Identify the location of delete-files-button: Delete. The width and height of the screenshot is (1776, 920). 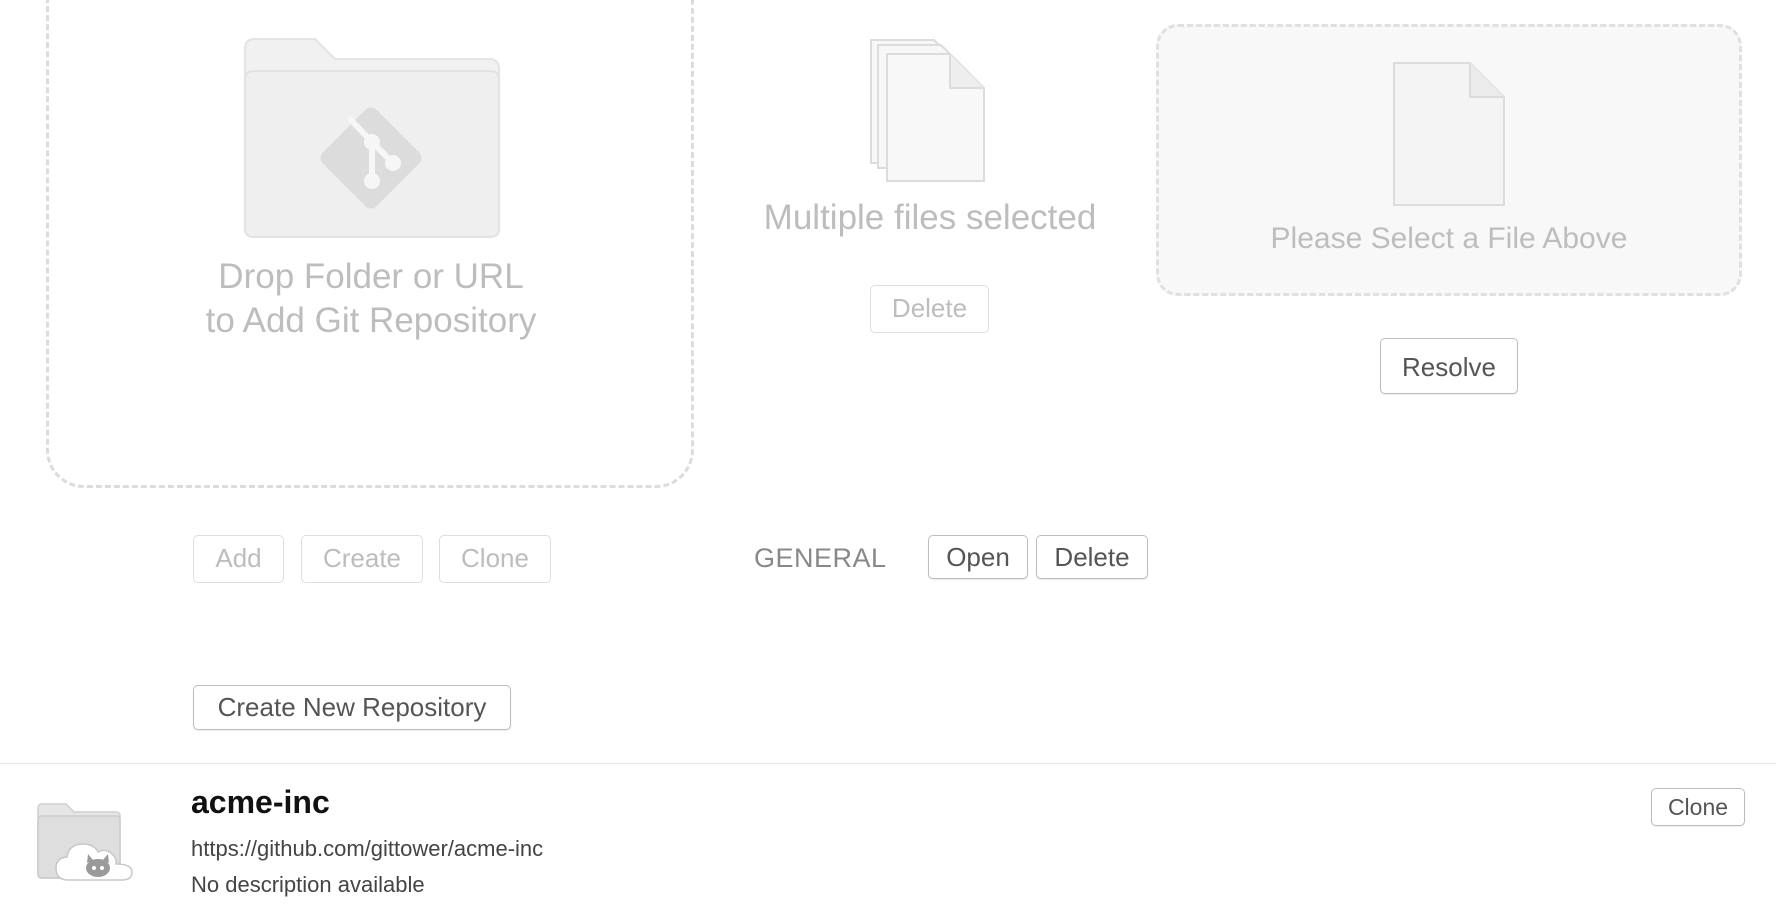
(929, 309).